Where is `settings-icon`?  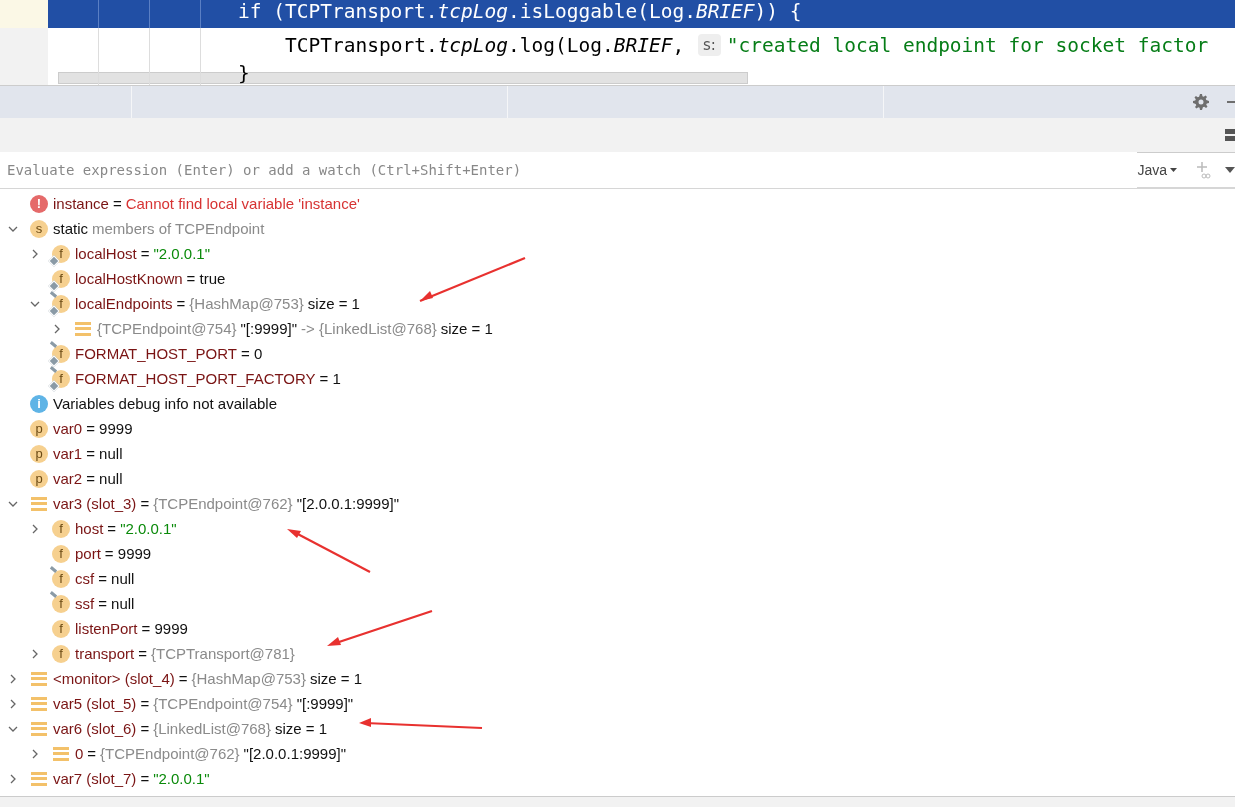 settings-icon is located at coordinates (1201, 102).